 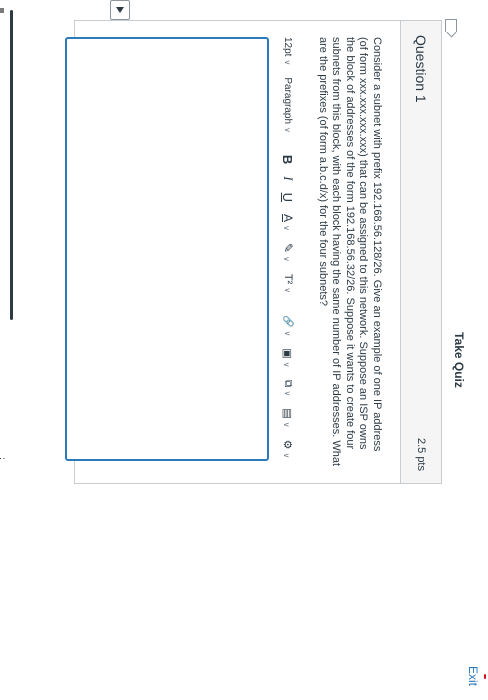 I want to click on media-icon: ⧉, so click(x=288, y=383).